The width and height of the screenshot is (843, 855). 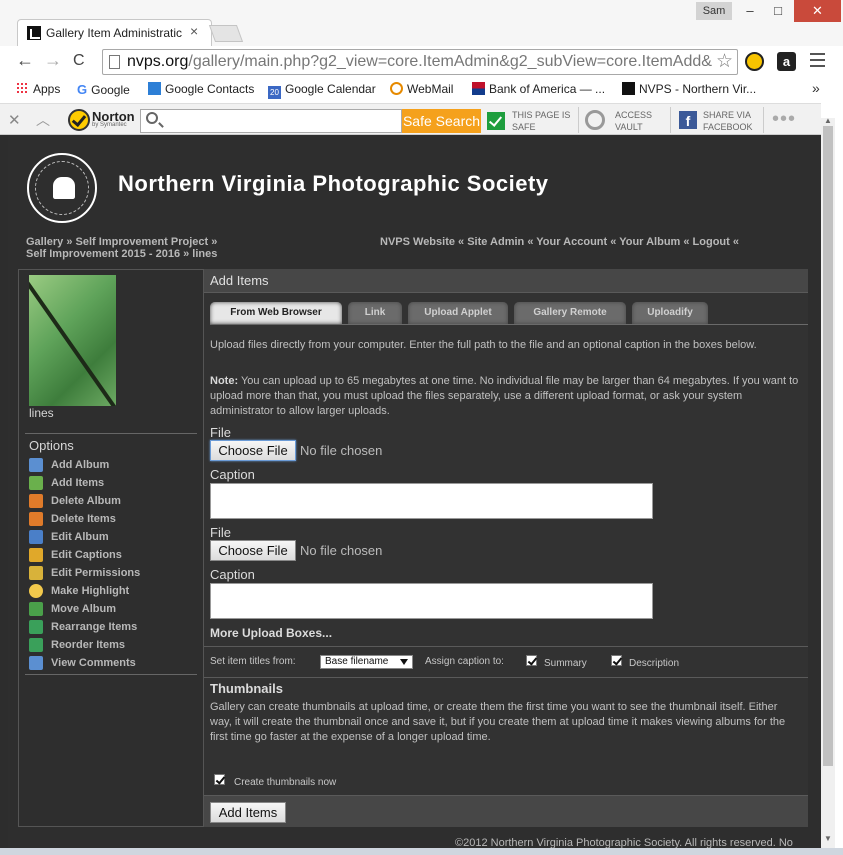 I want to click on url-host: nvps.org, so click(x=158, y=61).